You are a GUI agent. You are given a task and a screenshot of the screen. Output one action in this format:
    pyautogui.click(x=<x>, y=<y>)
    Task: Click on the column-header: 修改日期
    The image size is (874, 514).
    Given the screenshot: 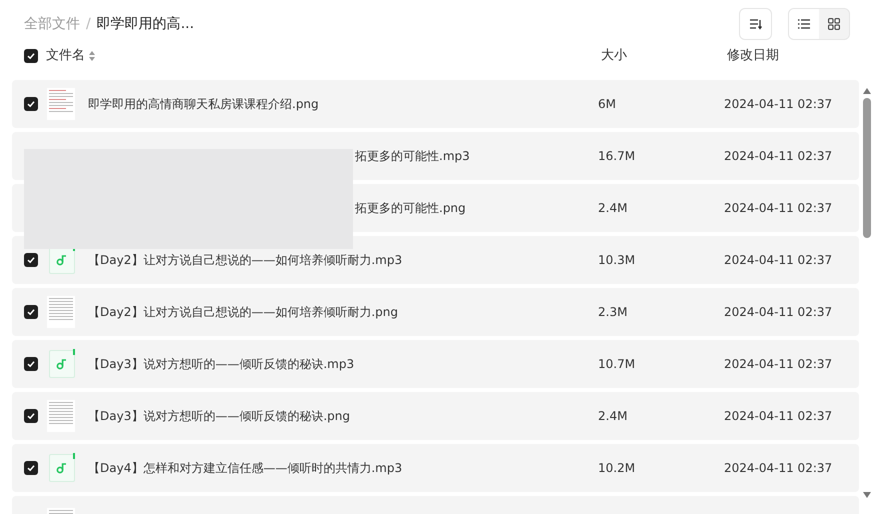 What is the action you would take?
    pyautogui.click(x=753, y=56)
    